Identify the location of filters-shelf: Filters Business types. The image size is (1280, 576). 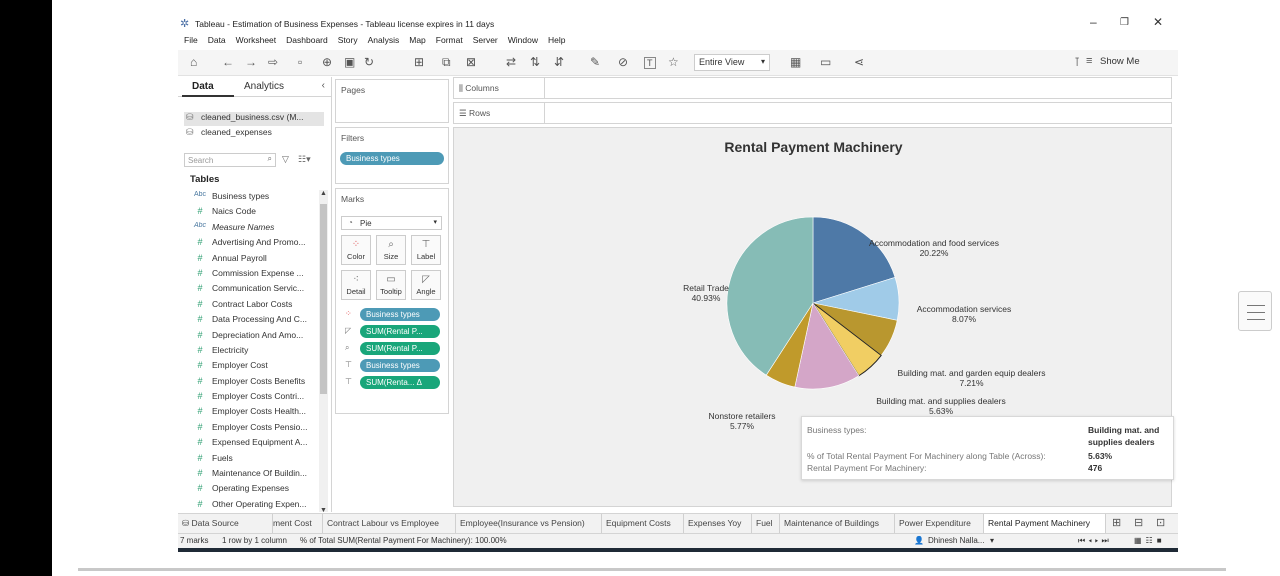
(392, 155).